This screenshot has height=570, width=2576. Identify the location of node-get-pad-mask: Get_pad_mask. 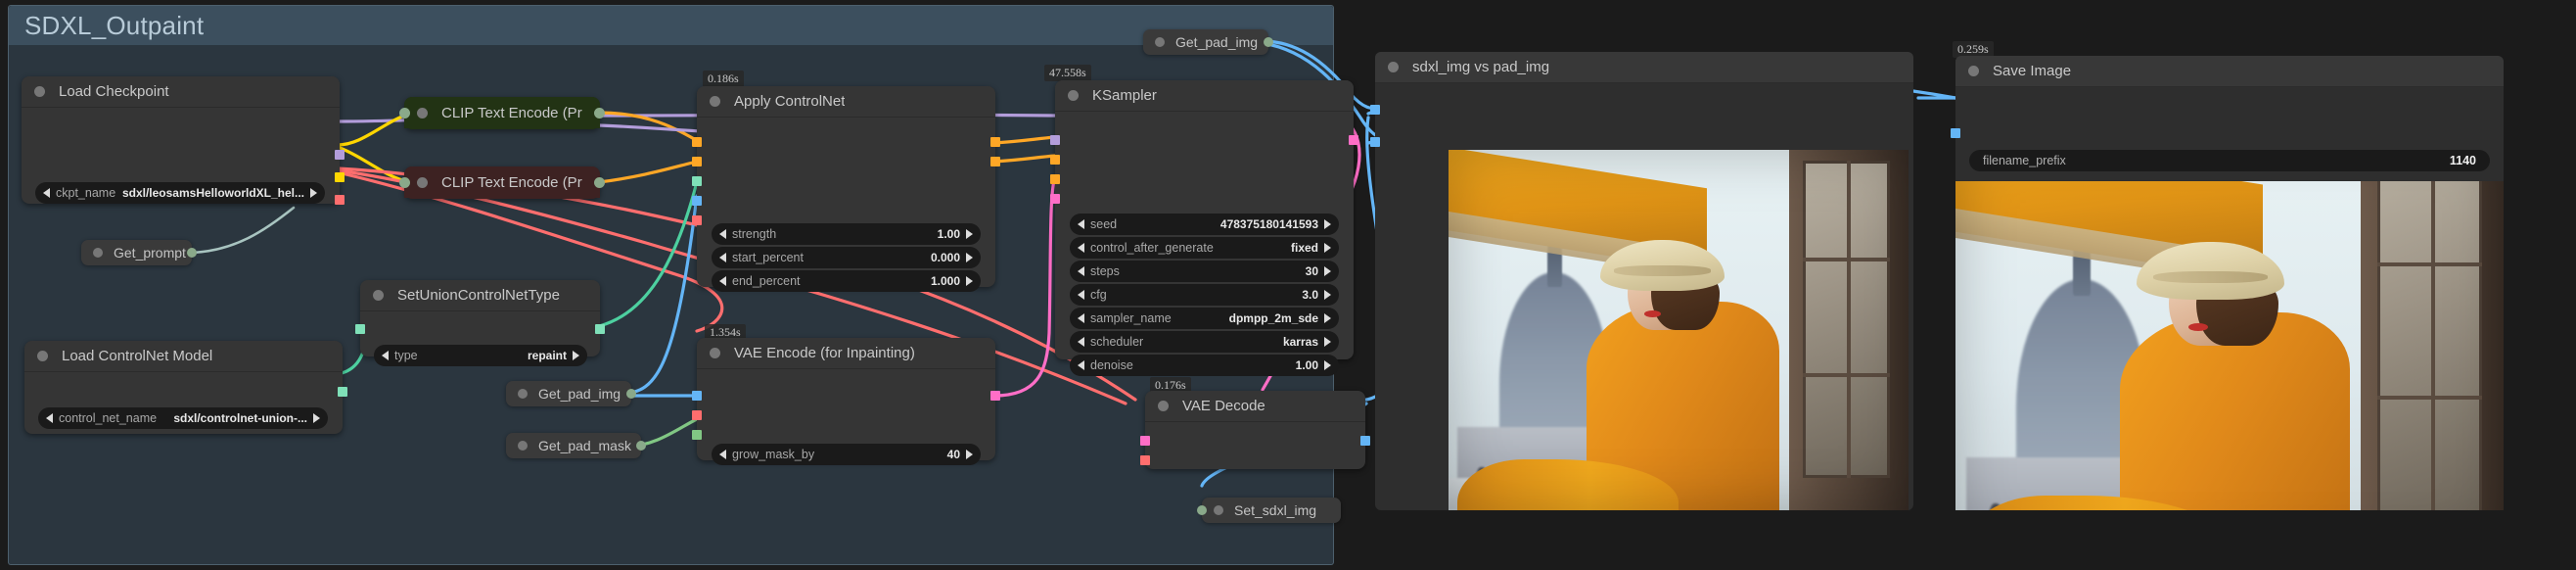
(576, 446).